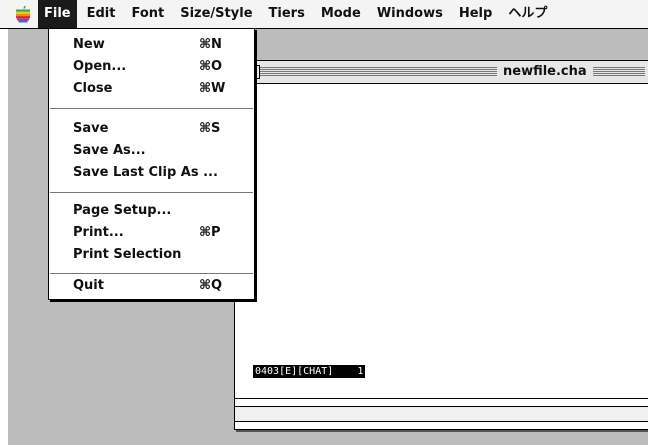  Describe the element at coordinates (211, 66) in the screenshot. I see `menu-item-shortcut: ⌘O` at that location.